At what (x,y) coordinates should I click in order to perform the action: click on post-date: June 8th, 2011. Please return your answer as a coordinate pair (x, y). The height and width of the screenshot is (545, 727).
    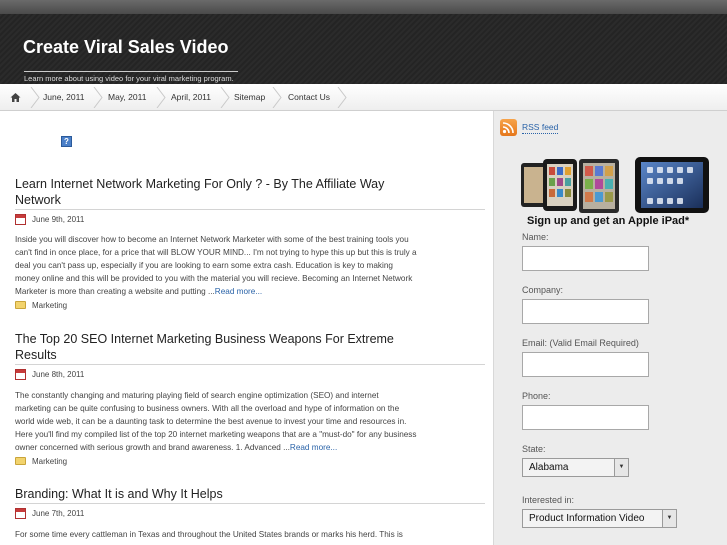
    Looking at the image, I should click on (58, 374).